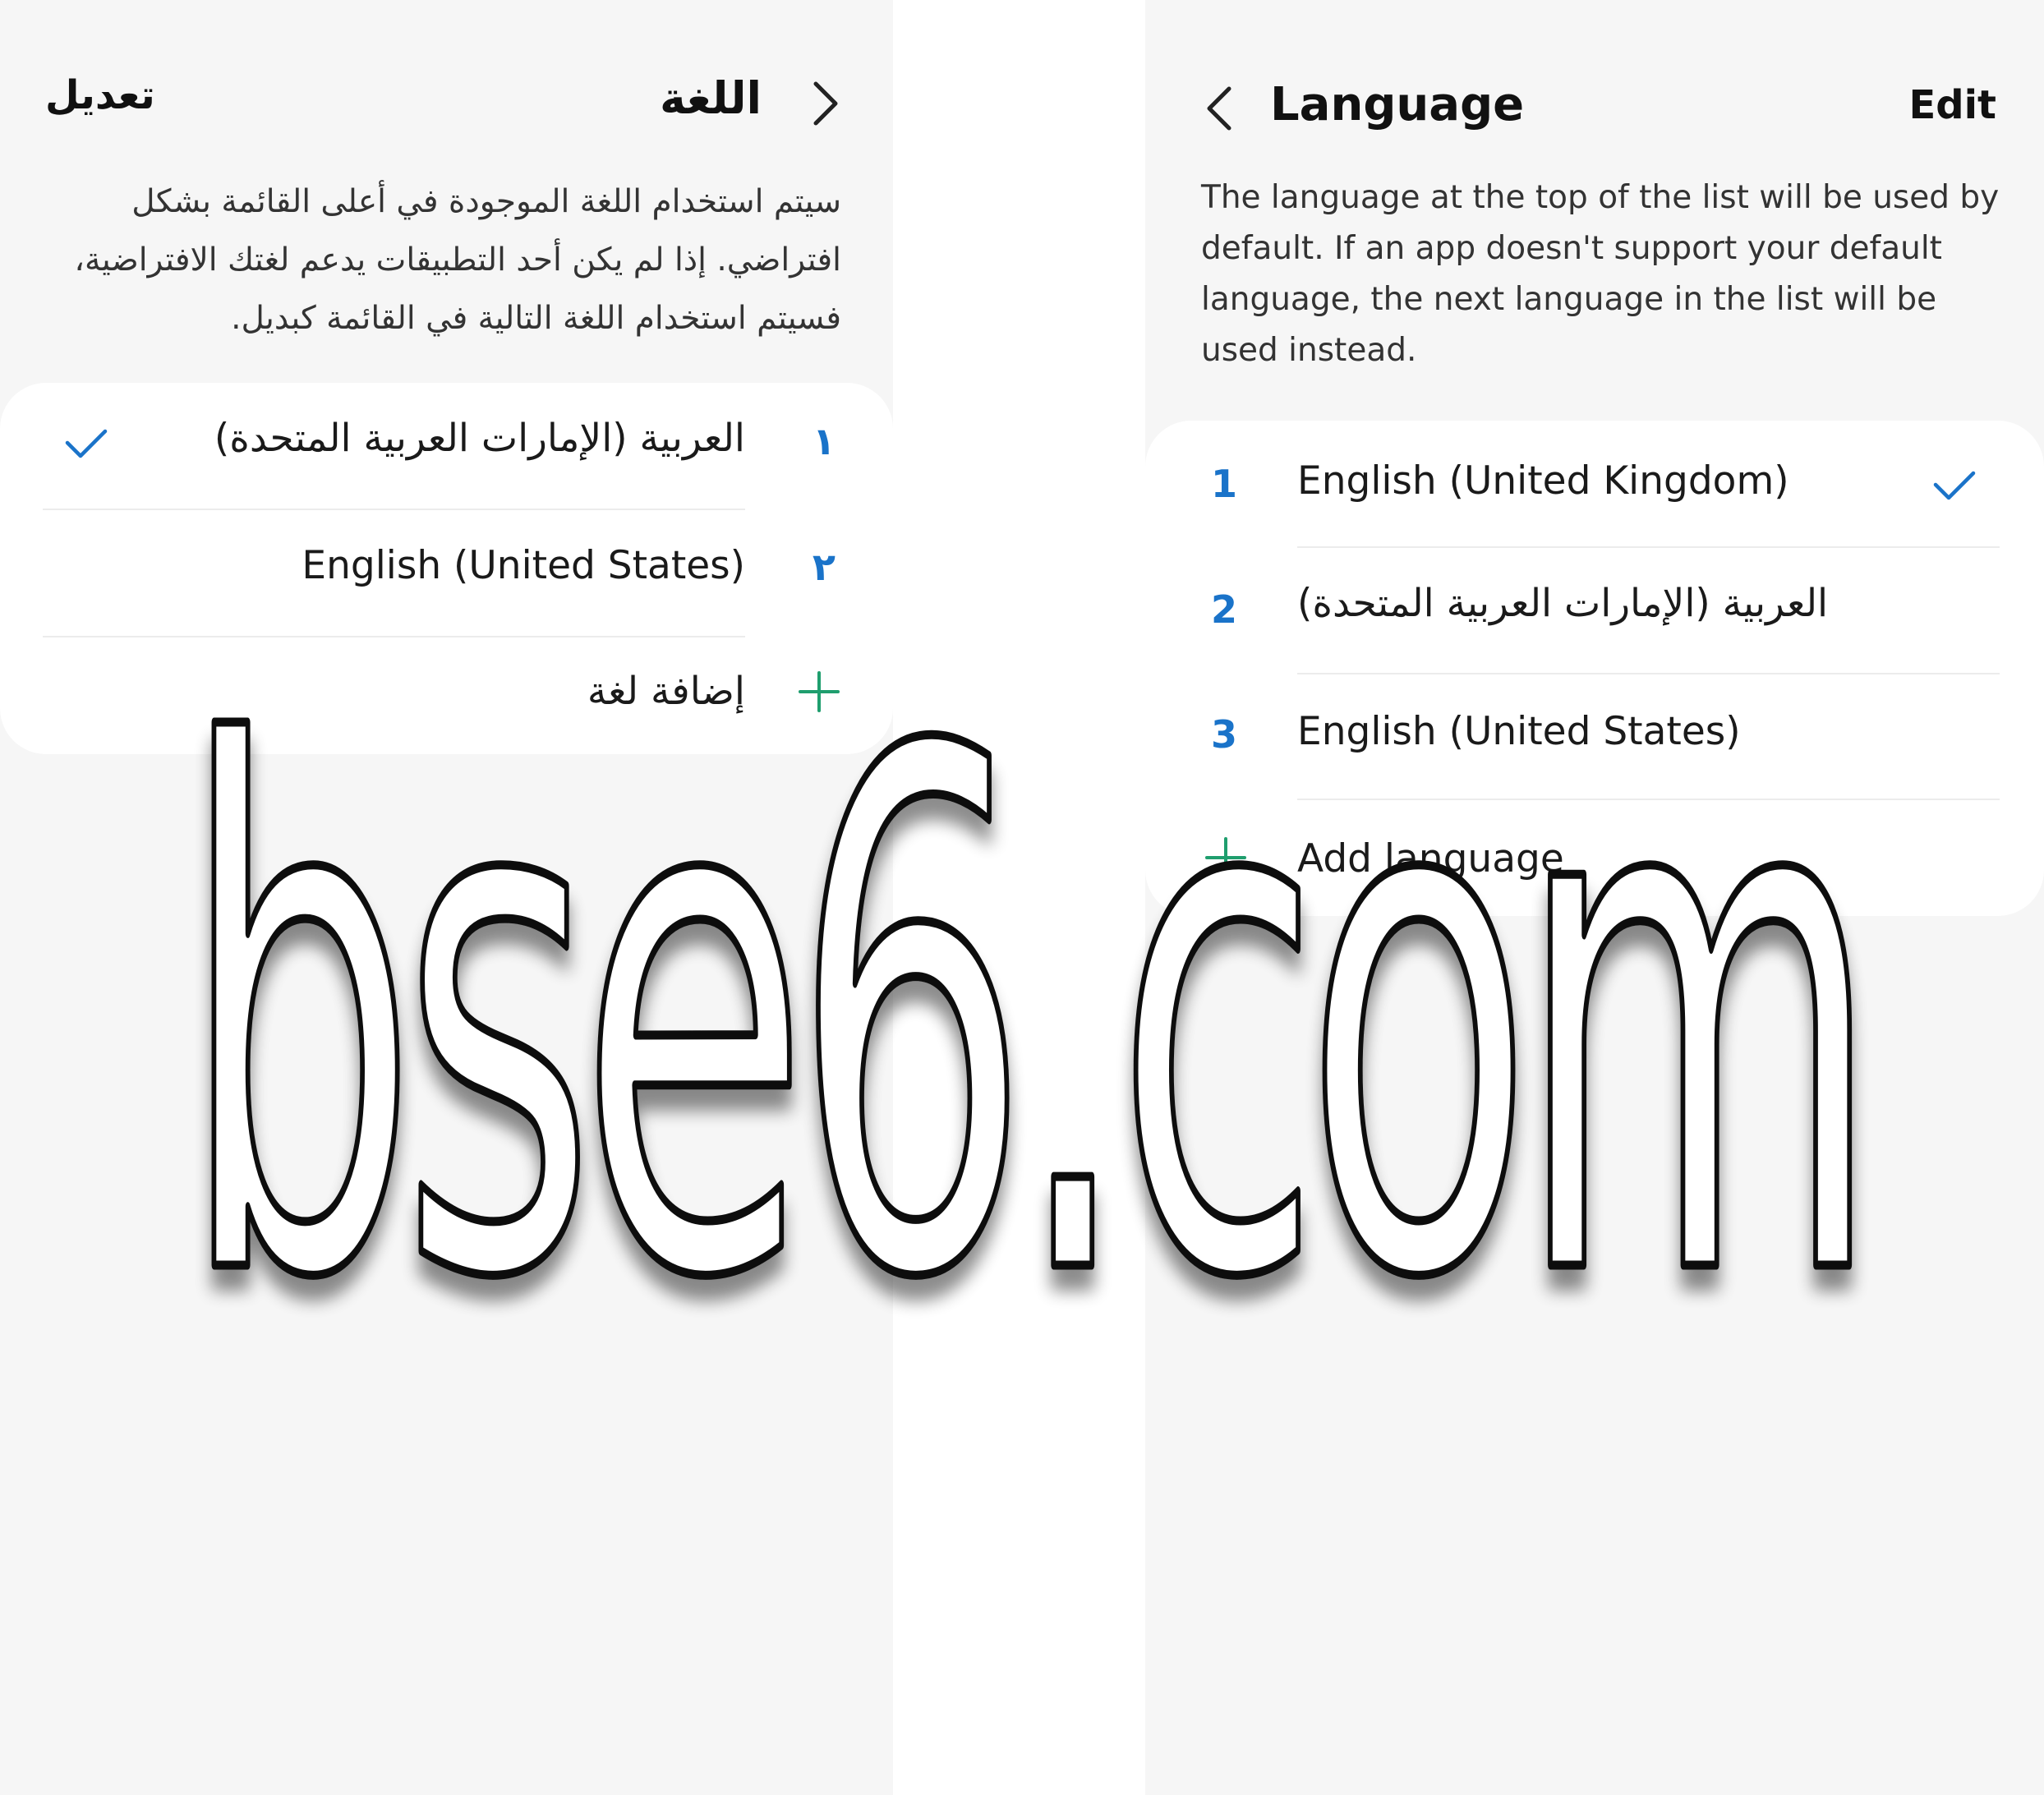 The image size is (2044, 1795). Describe the element at coordinates (447, 700) in the screenshot. I see `add-language-button: إضافة لغة` at that location.